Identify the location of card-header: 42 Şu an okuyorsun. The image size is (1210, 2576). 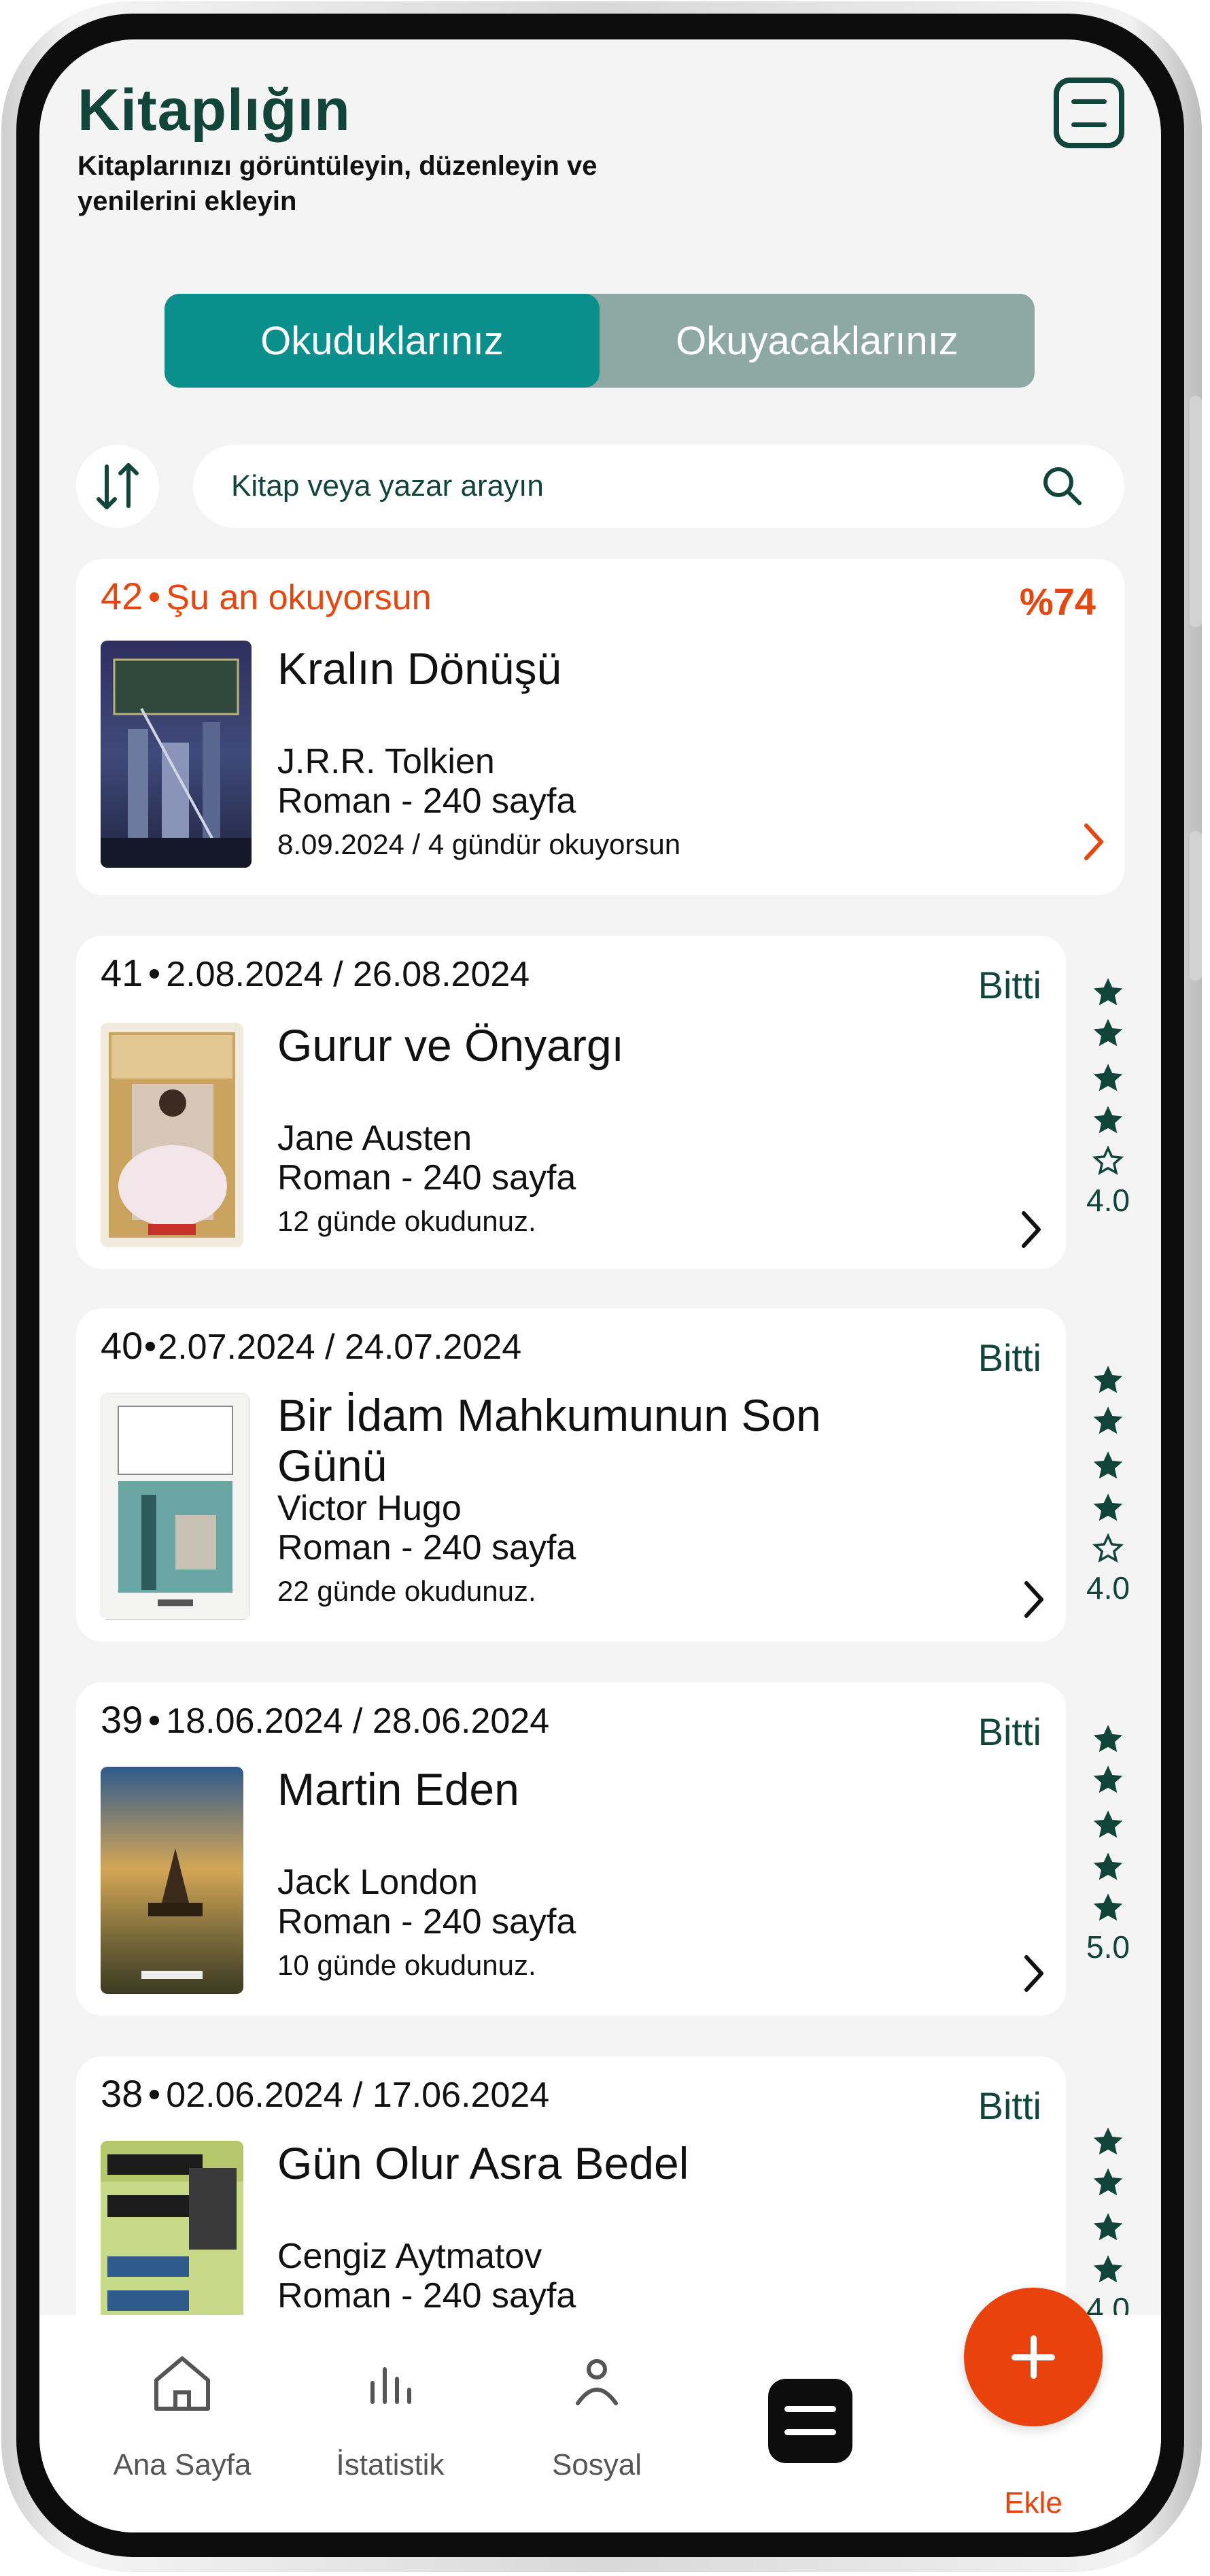
(266, 596).